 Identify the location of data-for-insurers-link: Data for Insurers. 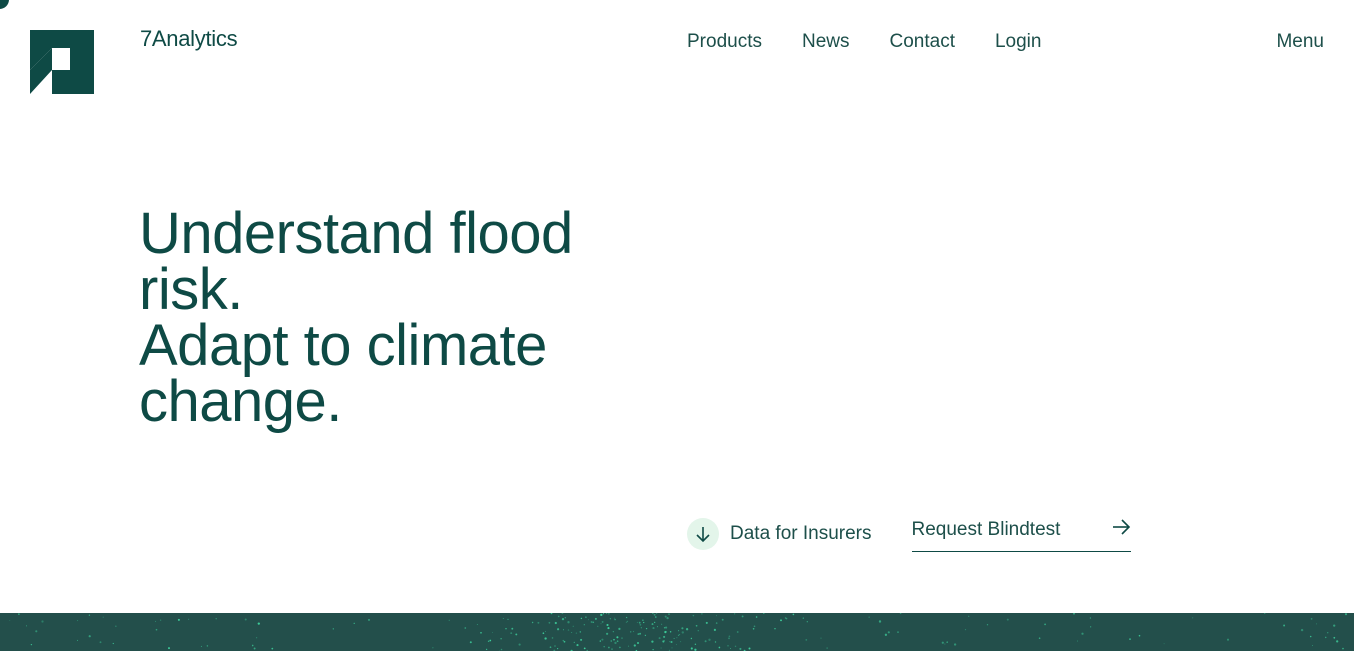
(779, 533).